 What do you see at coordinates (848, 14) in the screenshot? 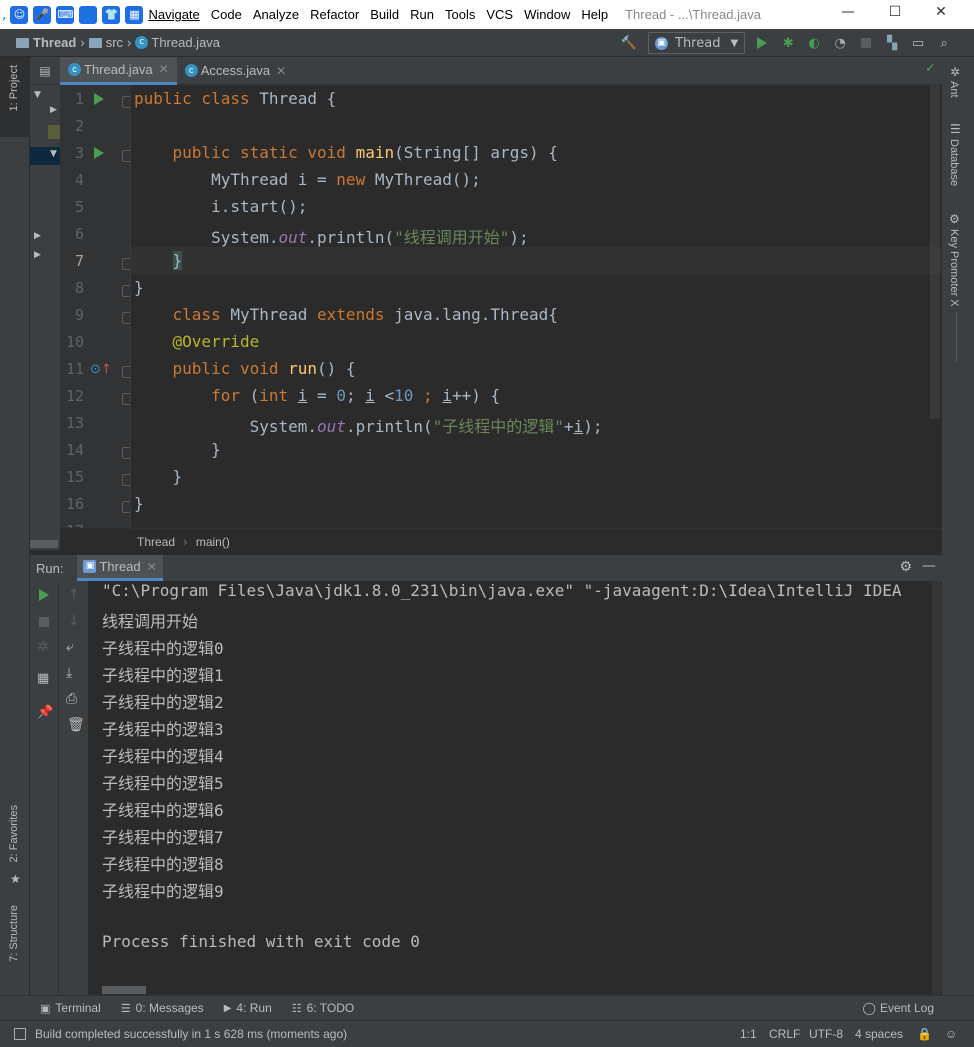
I see `minimize-icon: —` at bounding box center [848, 14].